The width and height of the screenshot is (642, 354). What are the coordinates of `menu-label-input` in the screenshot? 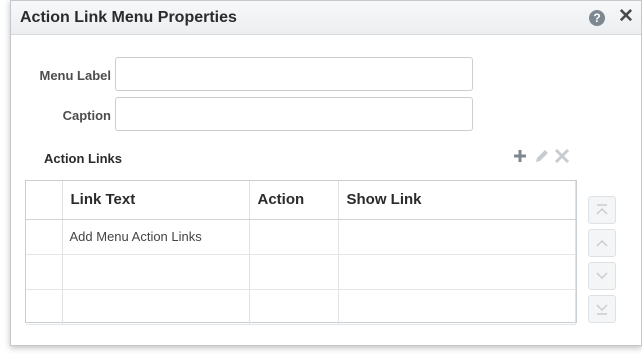 It's located at (294, 74).